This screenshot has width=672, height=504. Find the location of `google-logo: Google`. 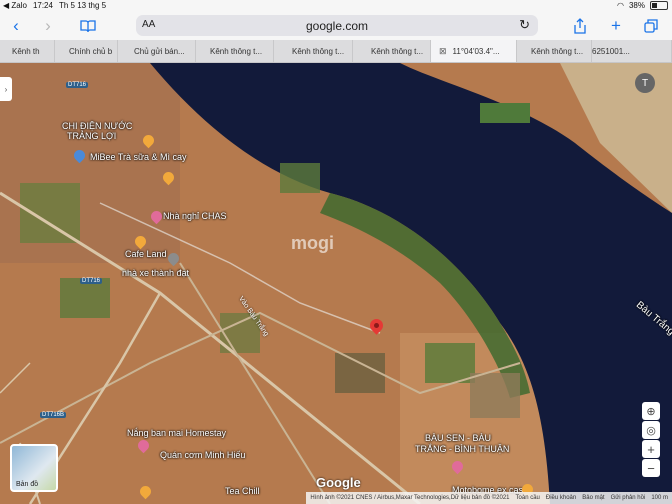

google-logo: Google is located at coordinates (338, 482).